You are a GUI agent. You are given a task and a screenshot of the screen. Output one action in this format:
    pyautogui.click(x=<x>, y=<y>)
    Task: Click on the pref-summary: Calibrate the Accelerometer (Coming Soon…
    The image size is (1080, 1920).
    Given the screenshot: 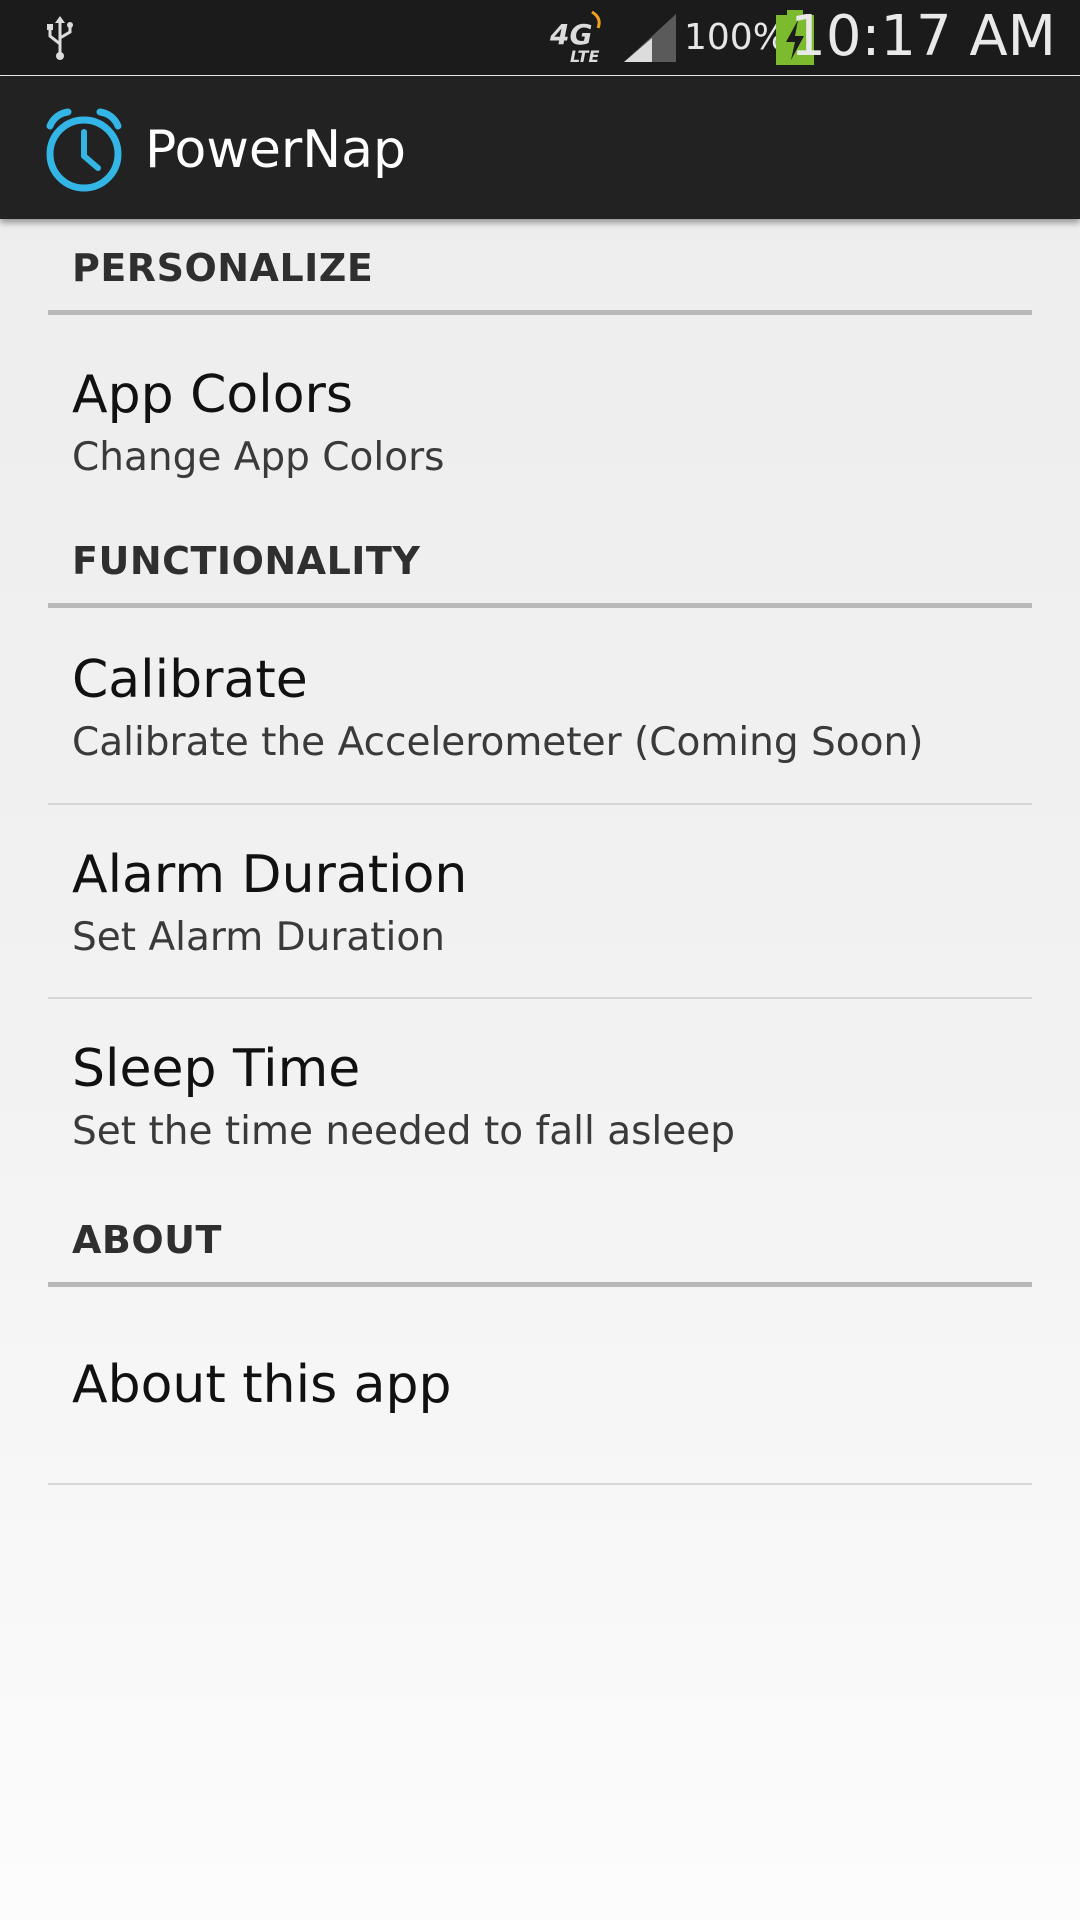 What is the action you would take?
    pyautogui.click(x=498, y=742)
    